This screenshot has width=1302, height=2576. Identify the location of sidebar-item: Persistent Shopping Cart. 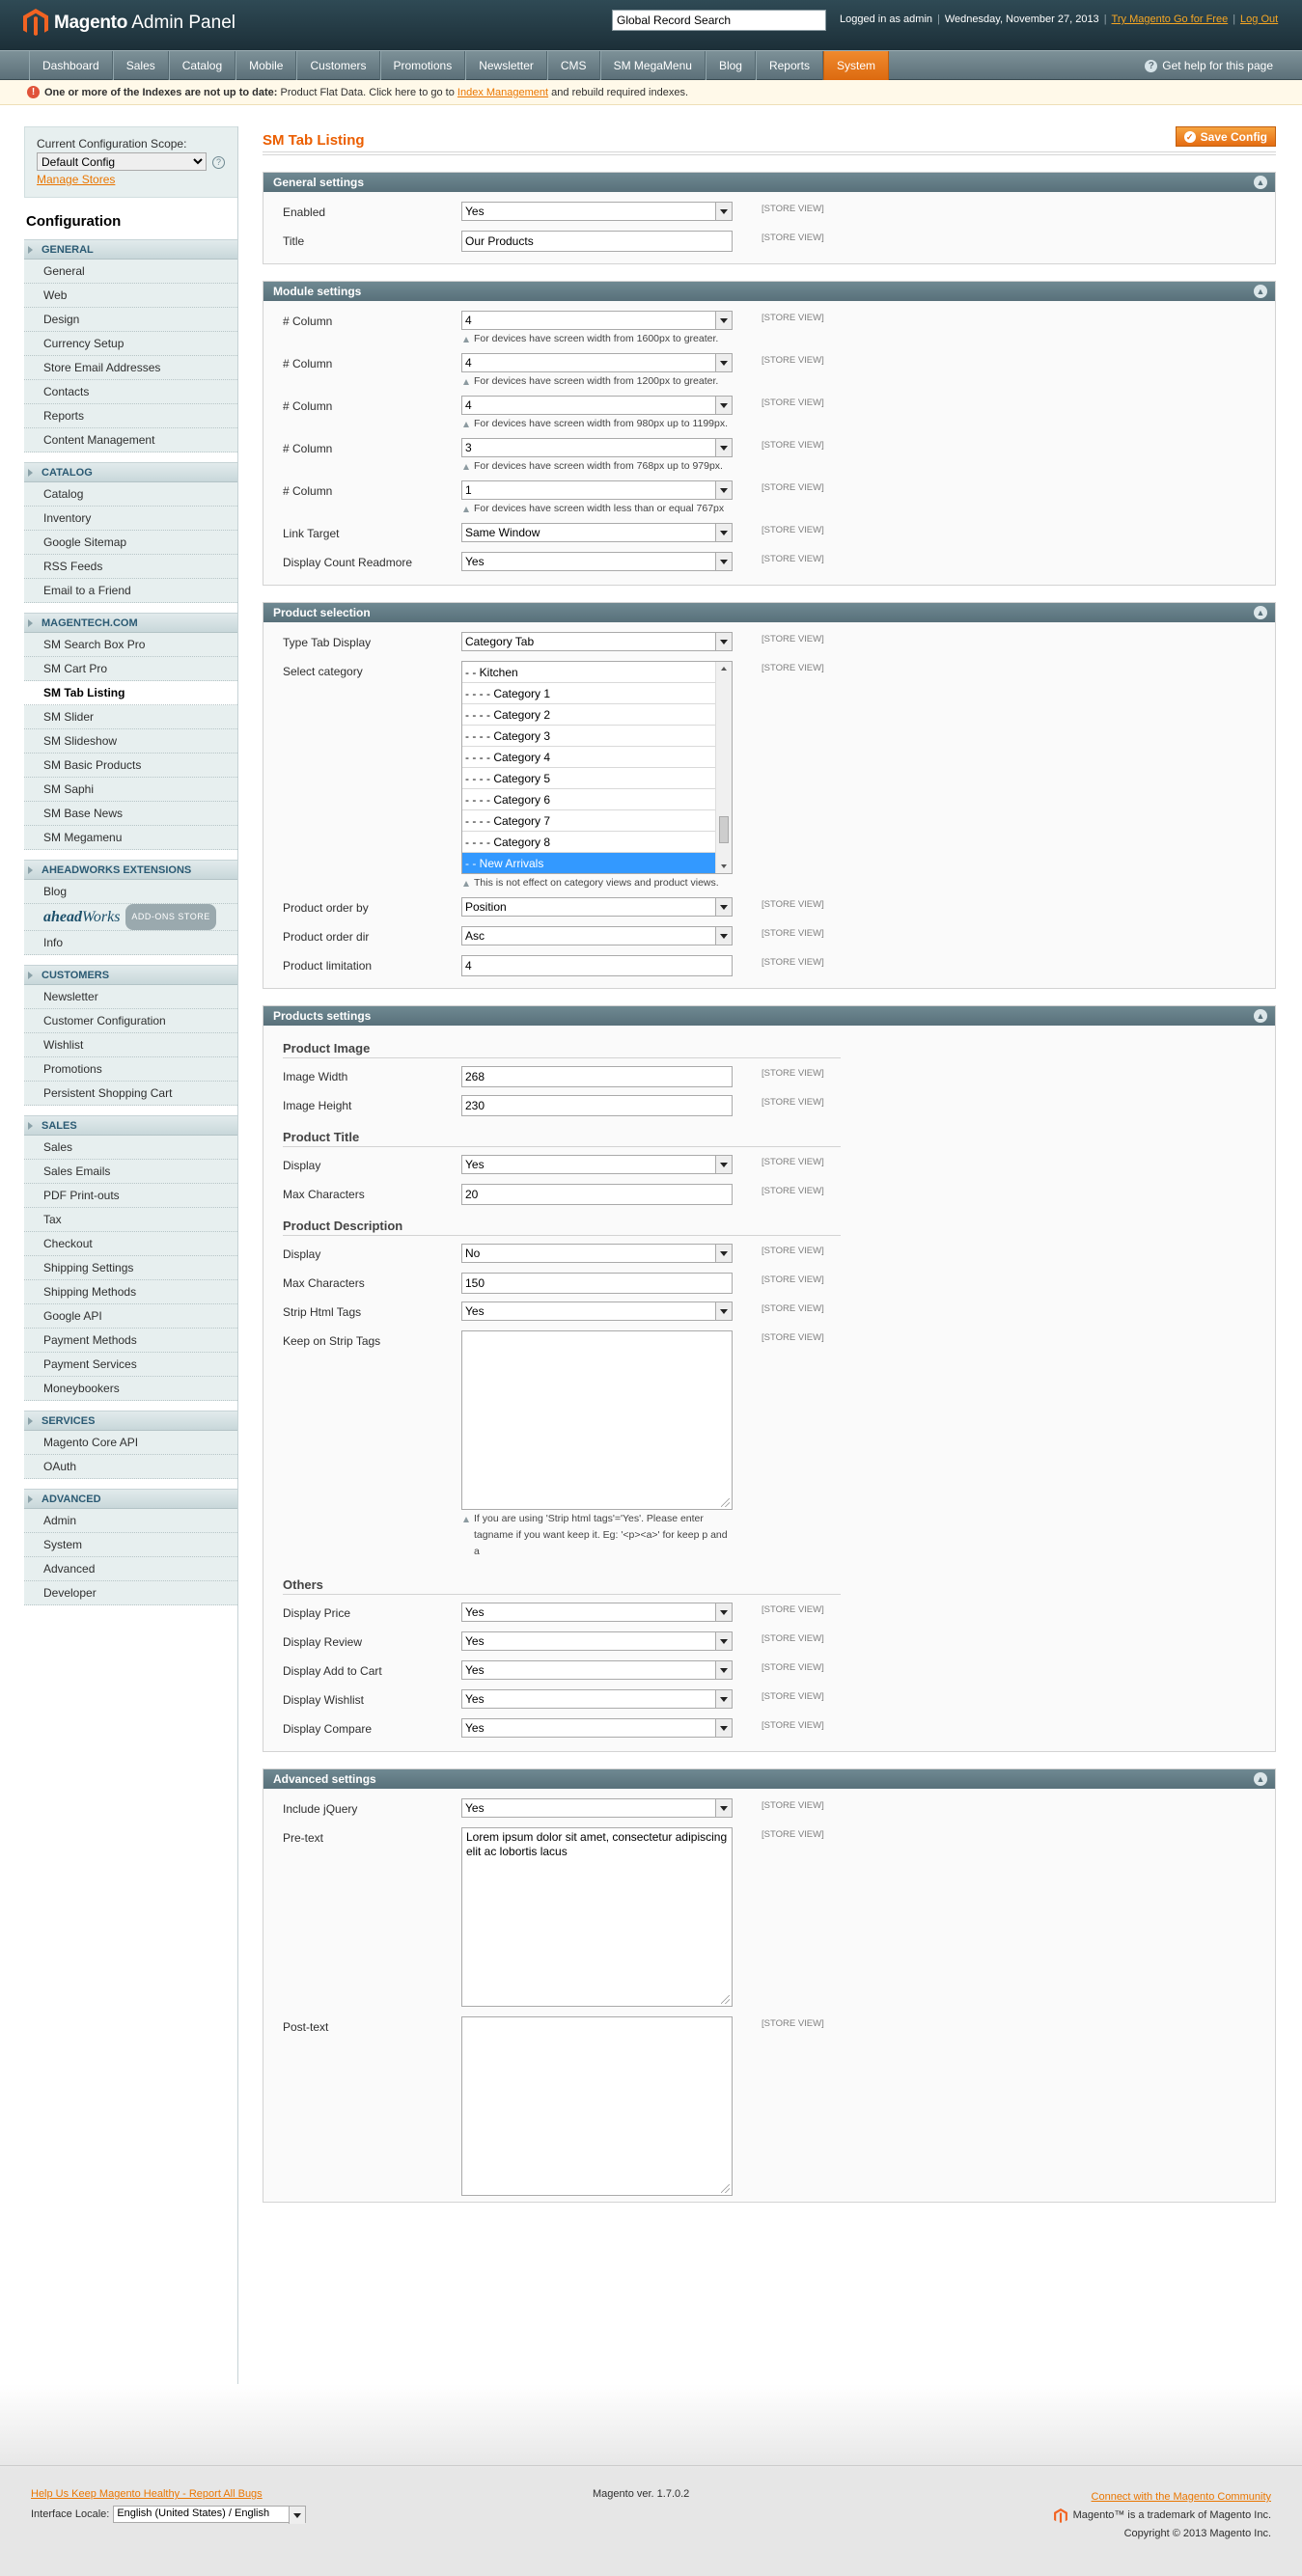
(130, 1094).